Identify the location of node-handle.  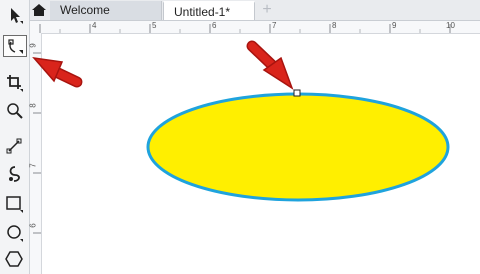
(297, 93).